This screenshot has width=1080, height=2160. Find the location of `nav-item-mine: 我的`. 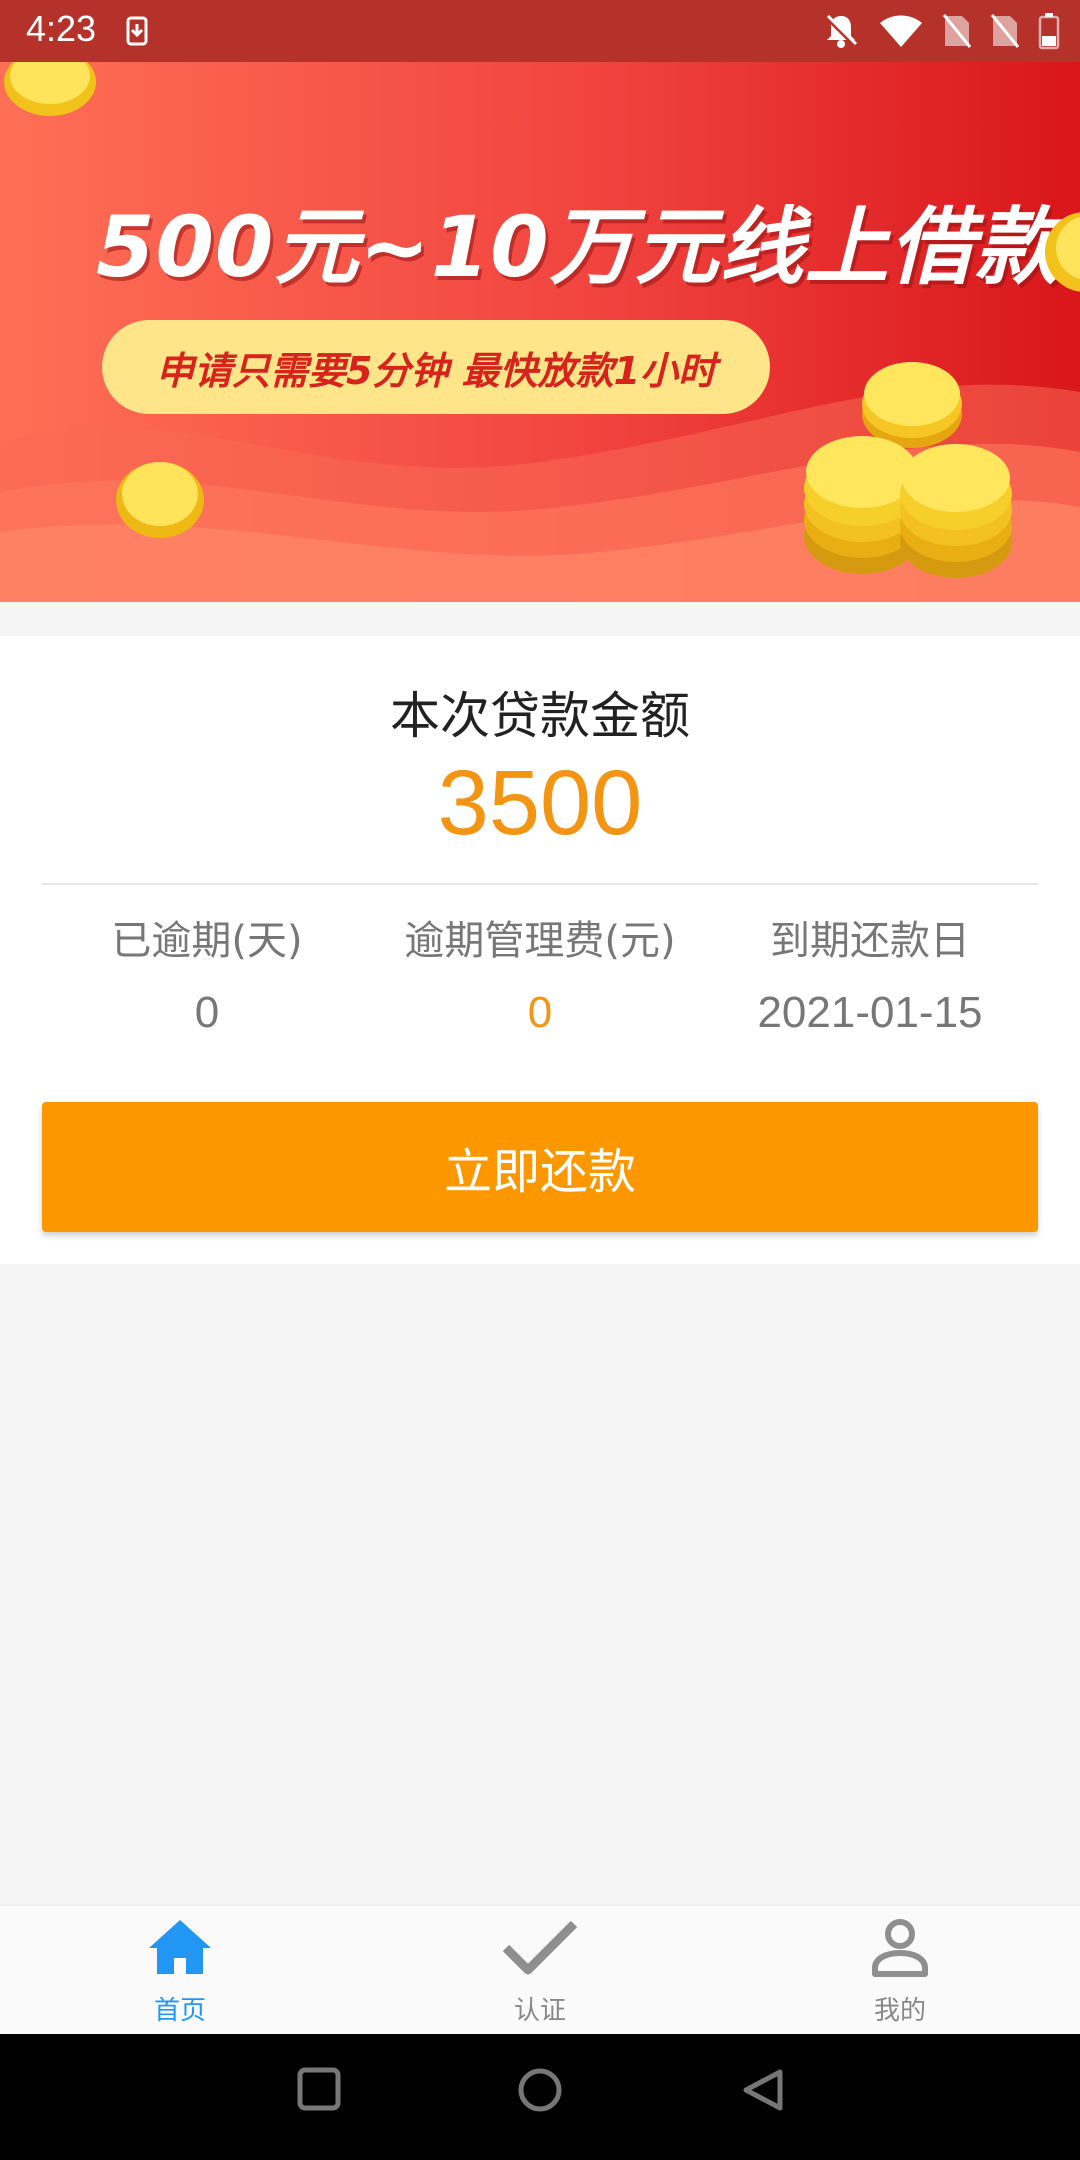

nav-item-mine: 我的 is located at coordinates (900, 1971).